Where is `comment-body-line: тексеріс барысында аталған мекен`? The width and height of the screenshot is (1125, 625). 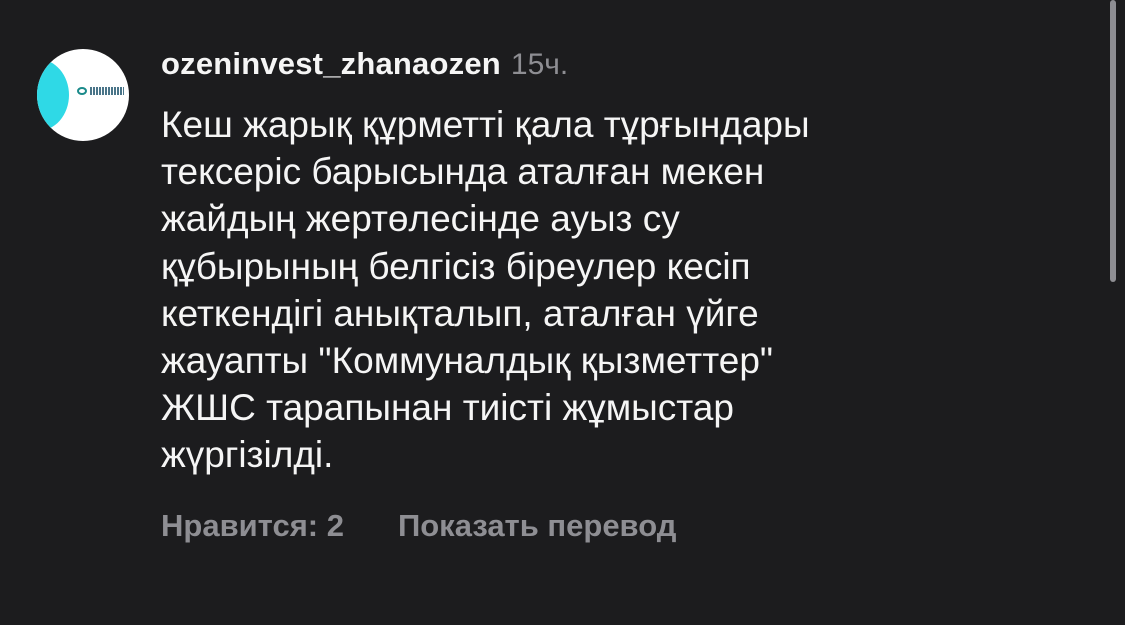 comment-body-line: тексеріс барысында аталған мекен is located at coordinates (463, 172).